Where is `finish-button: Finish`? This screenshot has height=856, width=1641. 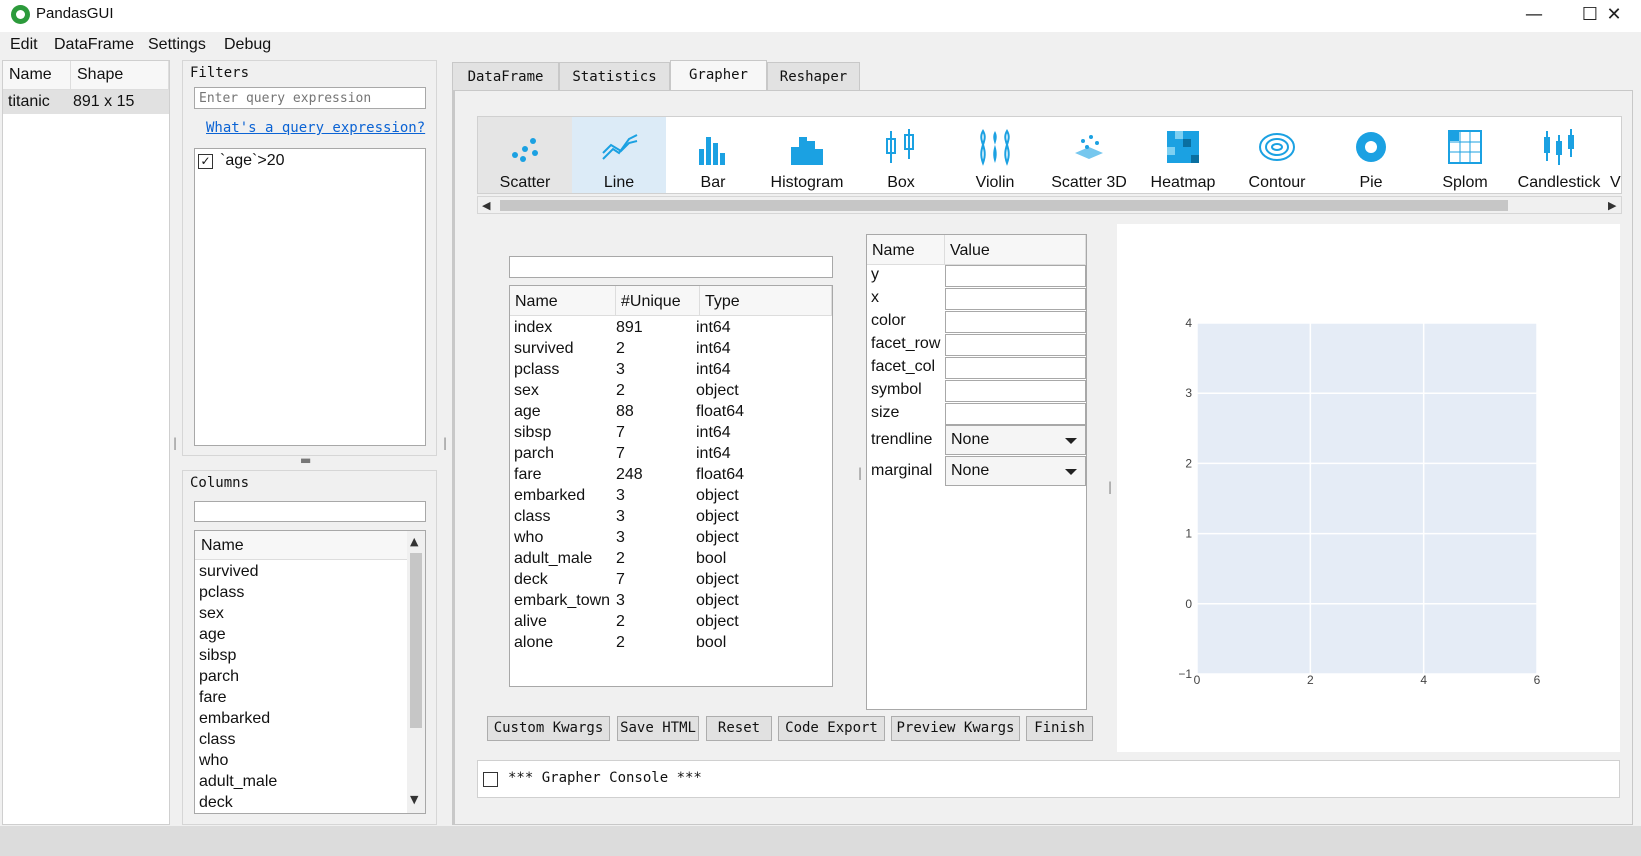
finish-button: Finish is located at coordinates (1059, 728).